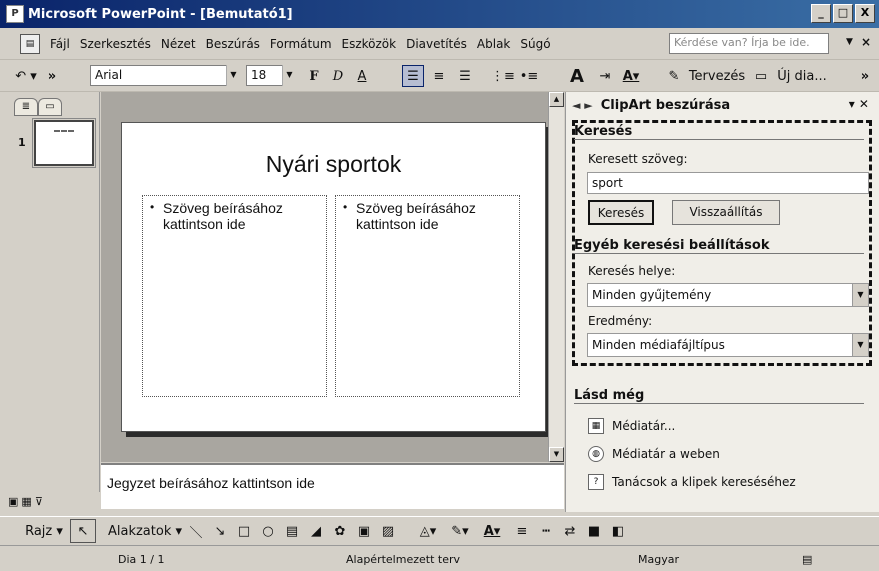 This screenshot has width=879, height=571. Describe the element at coordinates (13, 501) in the screenshot. I see `normal-view-icon: ▣` at that location.